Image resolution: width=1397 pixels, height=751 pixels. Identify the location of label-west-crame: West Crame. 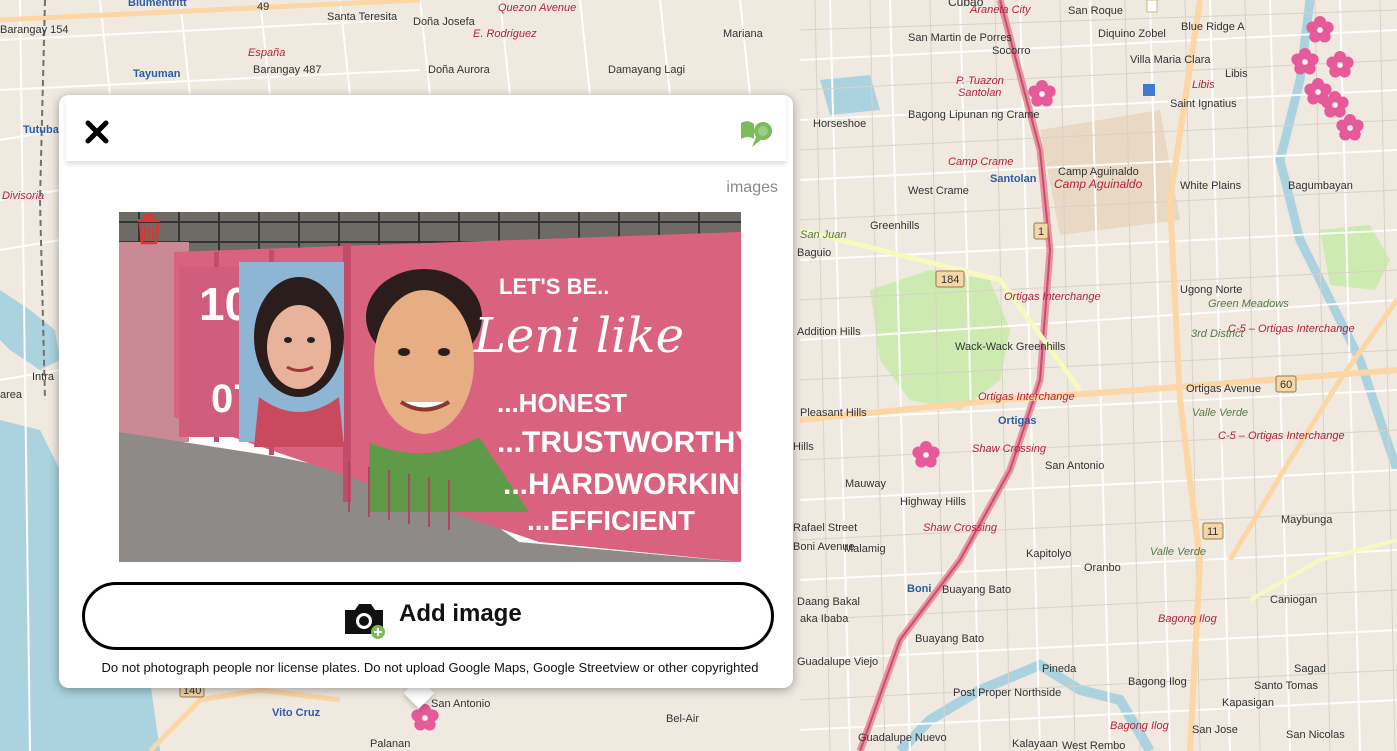
(938, 191).